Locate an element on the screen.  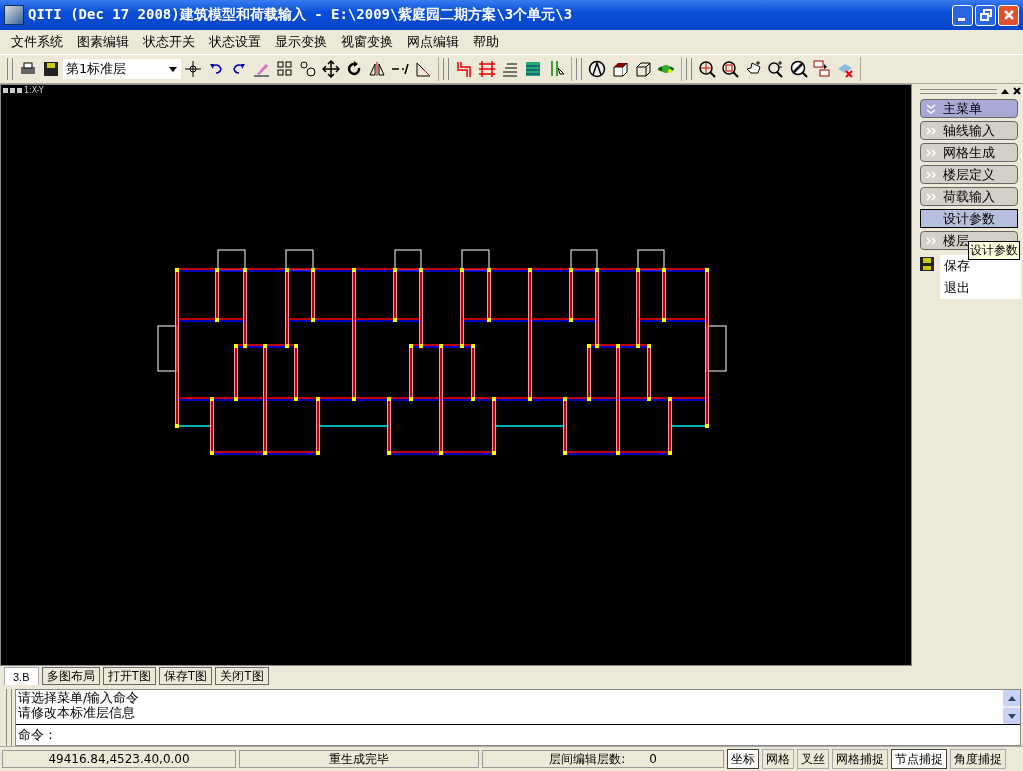
menu-item: 帮助 is located at coordinates (486, 42).